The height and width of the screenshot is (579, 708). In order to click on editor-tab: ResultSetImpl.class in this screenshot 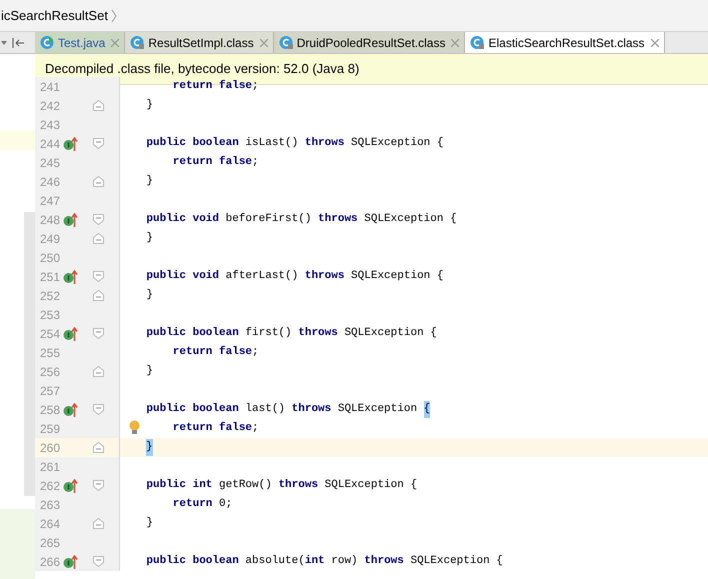, I will do `click(199, 42)`.